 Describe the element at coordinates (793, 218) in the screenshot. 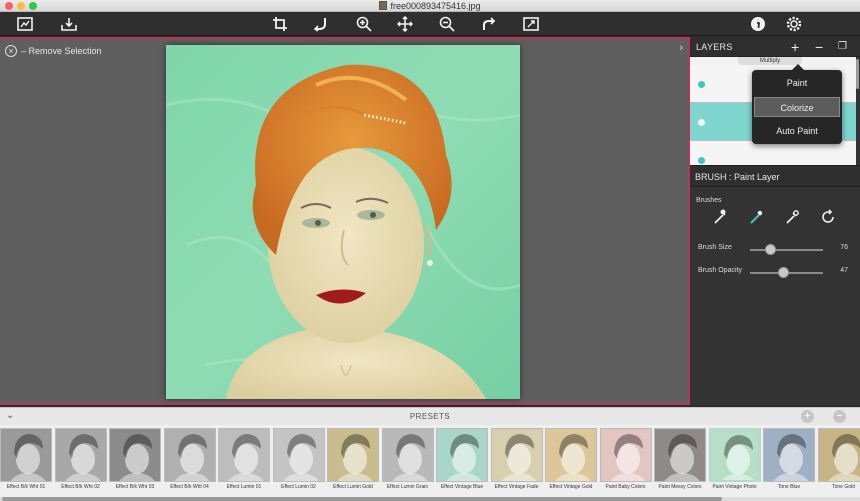

I see `eyedropper-icon` at that location.